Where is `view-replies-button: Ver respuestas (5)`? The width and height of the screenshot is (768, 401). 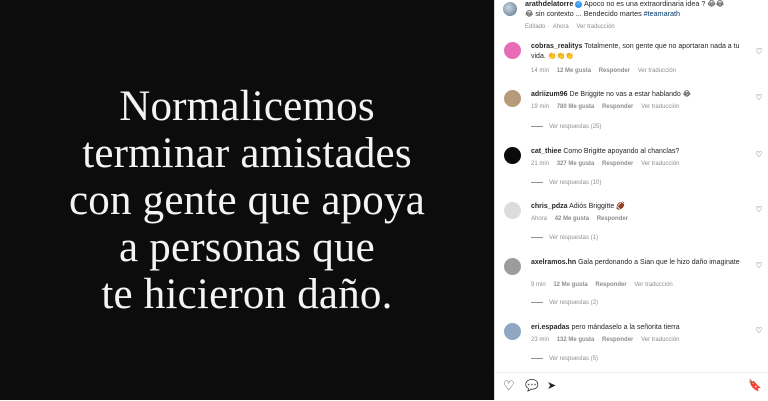 view-replies-button: Ver respuestas (5) is located at coordinates (564, 359).